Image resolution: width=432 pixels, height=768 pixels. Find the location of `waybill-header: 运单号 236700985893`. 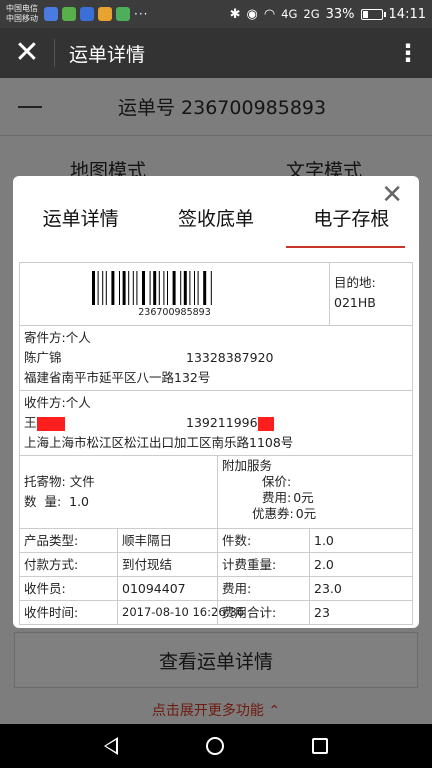

waybill-header: 运单号 236700985893 is located at coordinates (216, 107).